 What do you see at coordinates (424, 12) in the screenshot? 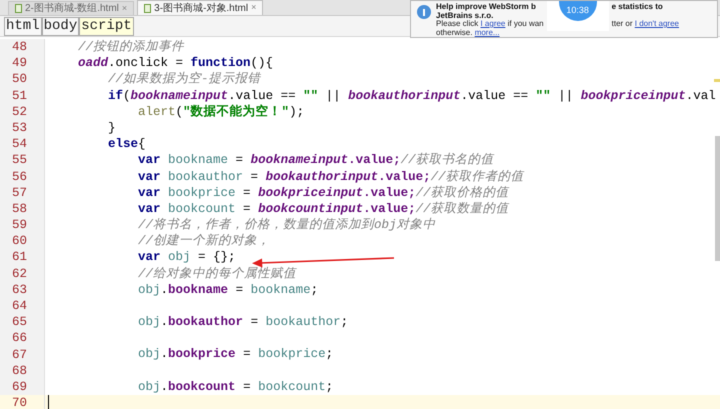
I see `info-icon` at bounding box center [424, 12].